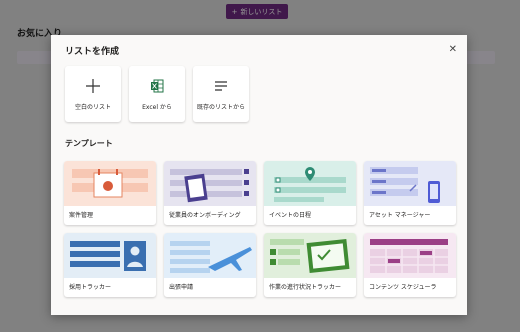 This screenshot has height=332, width=520. I want to click on template-label: 出張申請, so click(181, 287).